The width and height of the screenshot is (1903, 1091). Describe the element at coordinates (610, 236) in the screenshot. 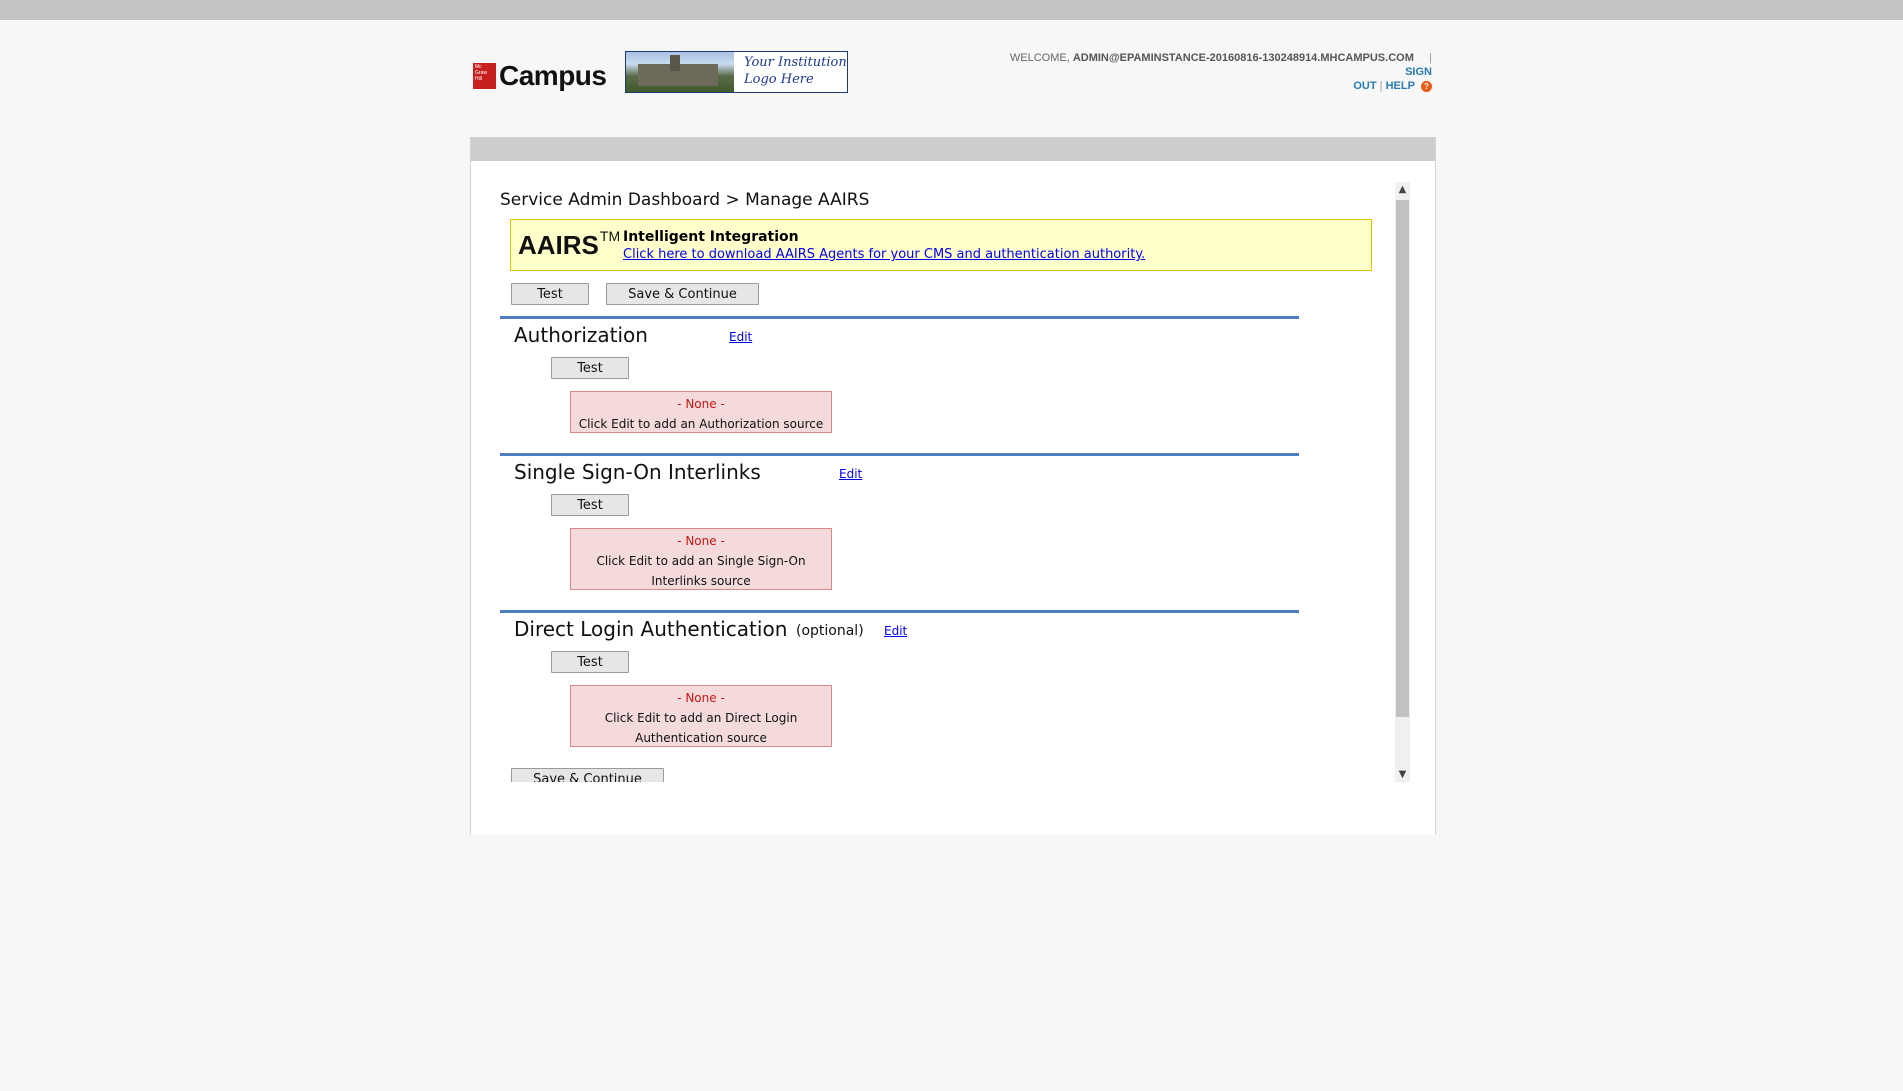

I see `trademark-mark: TM` at that location.